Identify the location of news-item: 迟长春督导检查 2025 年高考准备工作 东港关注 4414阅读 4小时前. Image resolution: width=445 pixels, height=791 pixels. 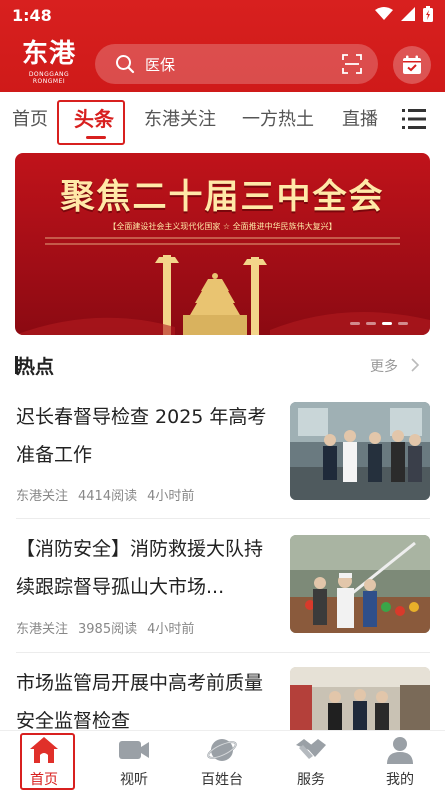
(222, 451).